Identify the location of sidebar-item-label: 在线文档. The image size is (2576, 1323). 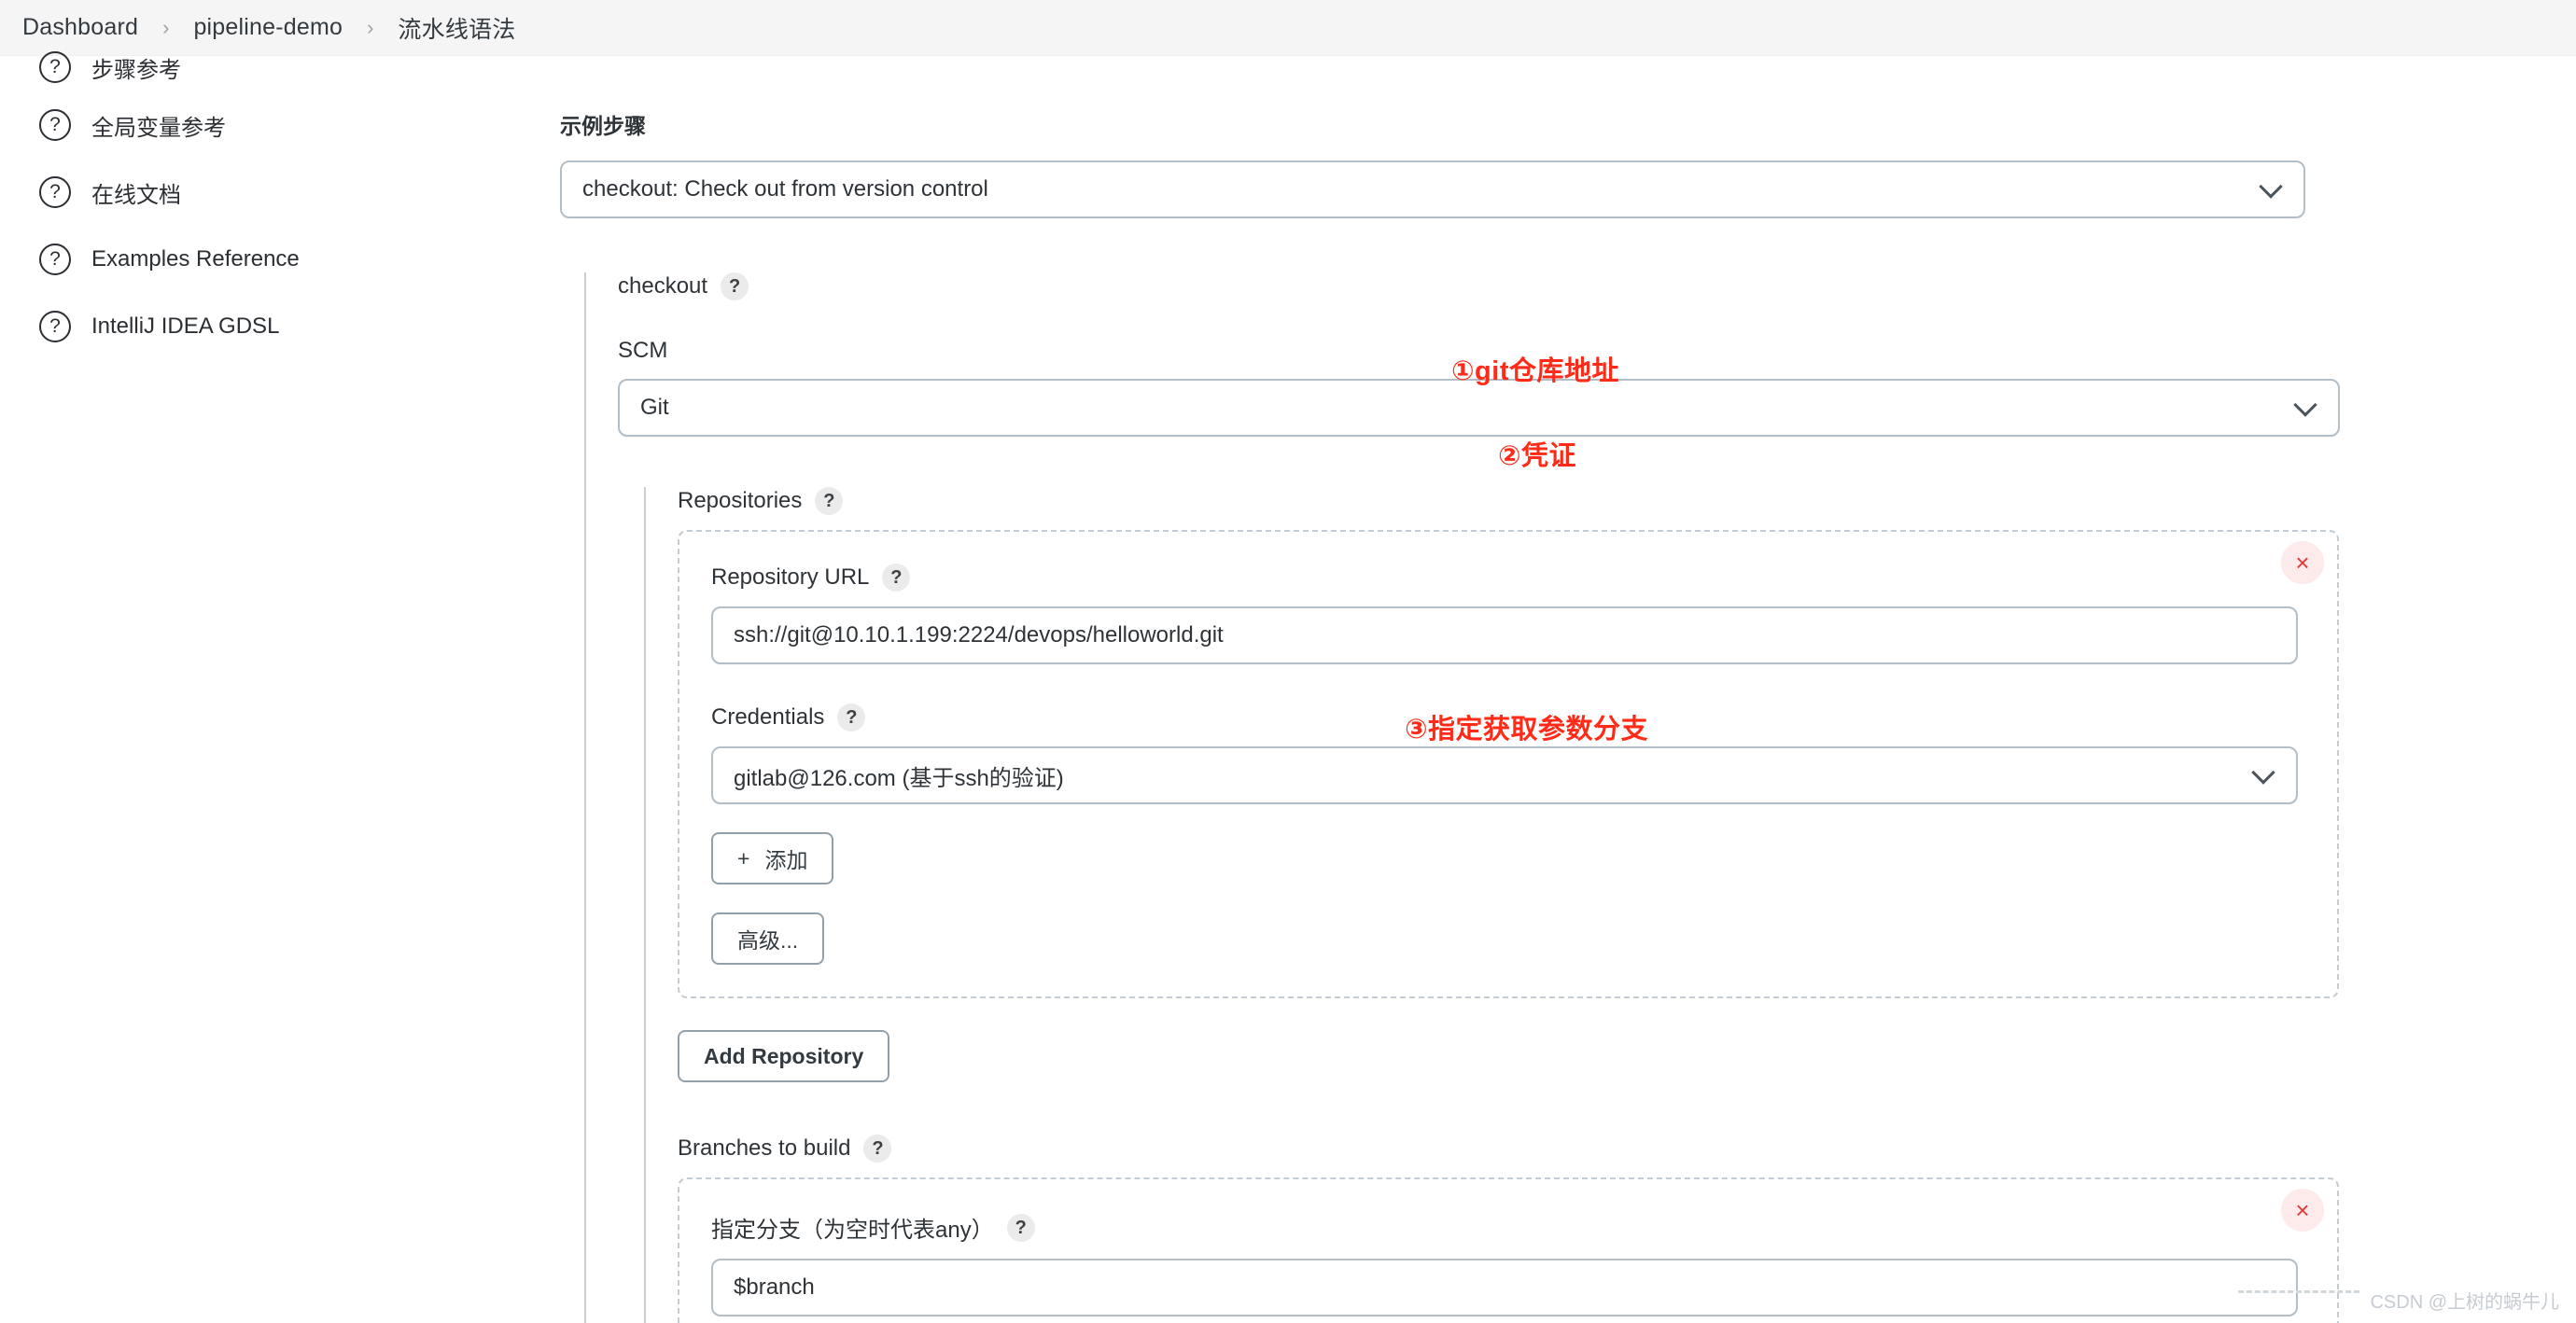
(136, 195).